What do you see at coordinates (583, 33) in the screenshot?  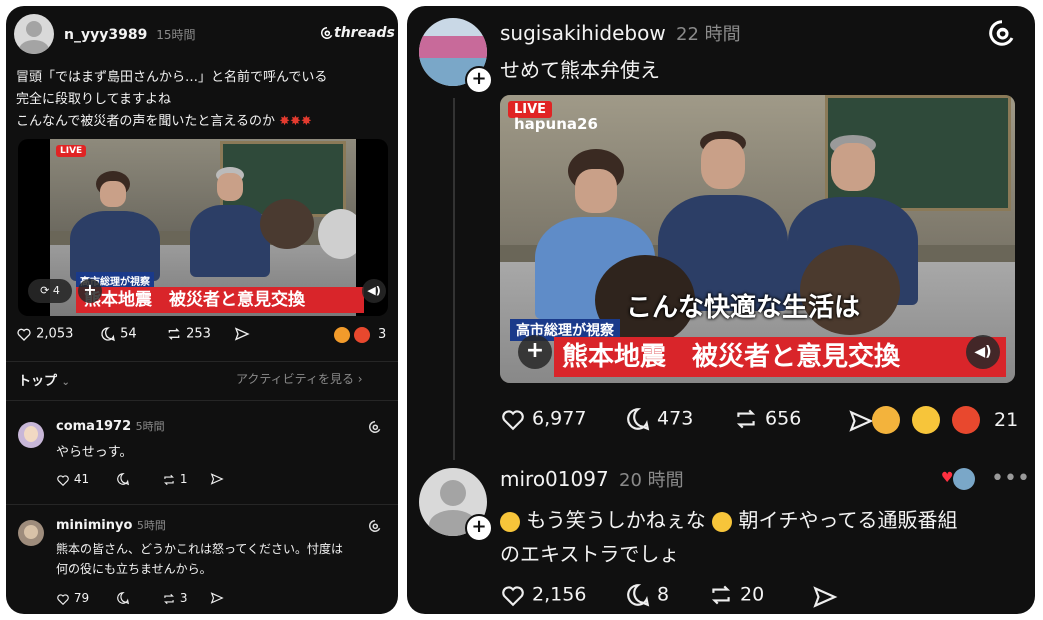 I see `post-username: sugisakihidebow` at bounding box center [583, 33].